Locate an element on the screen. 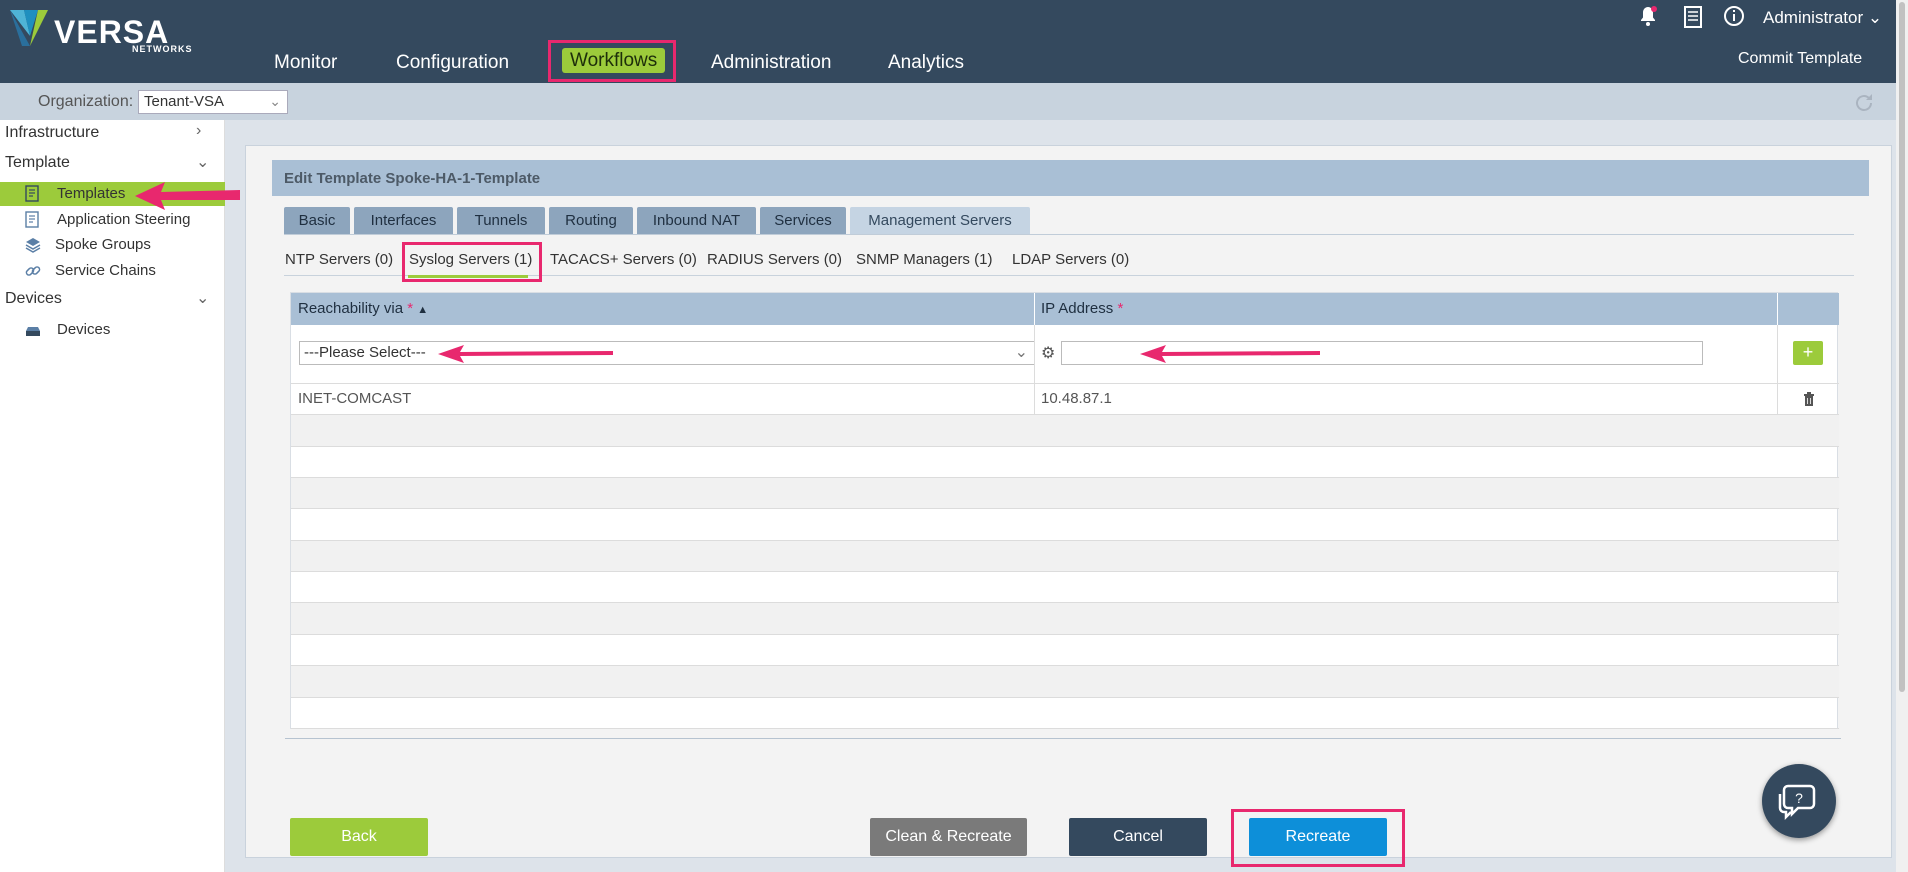 The height and width of the screenshot is (872, 1908). tabs-divider is located at coordinates (1069, 234).